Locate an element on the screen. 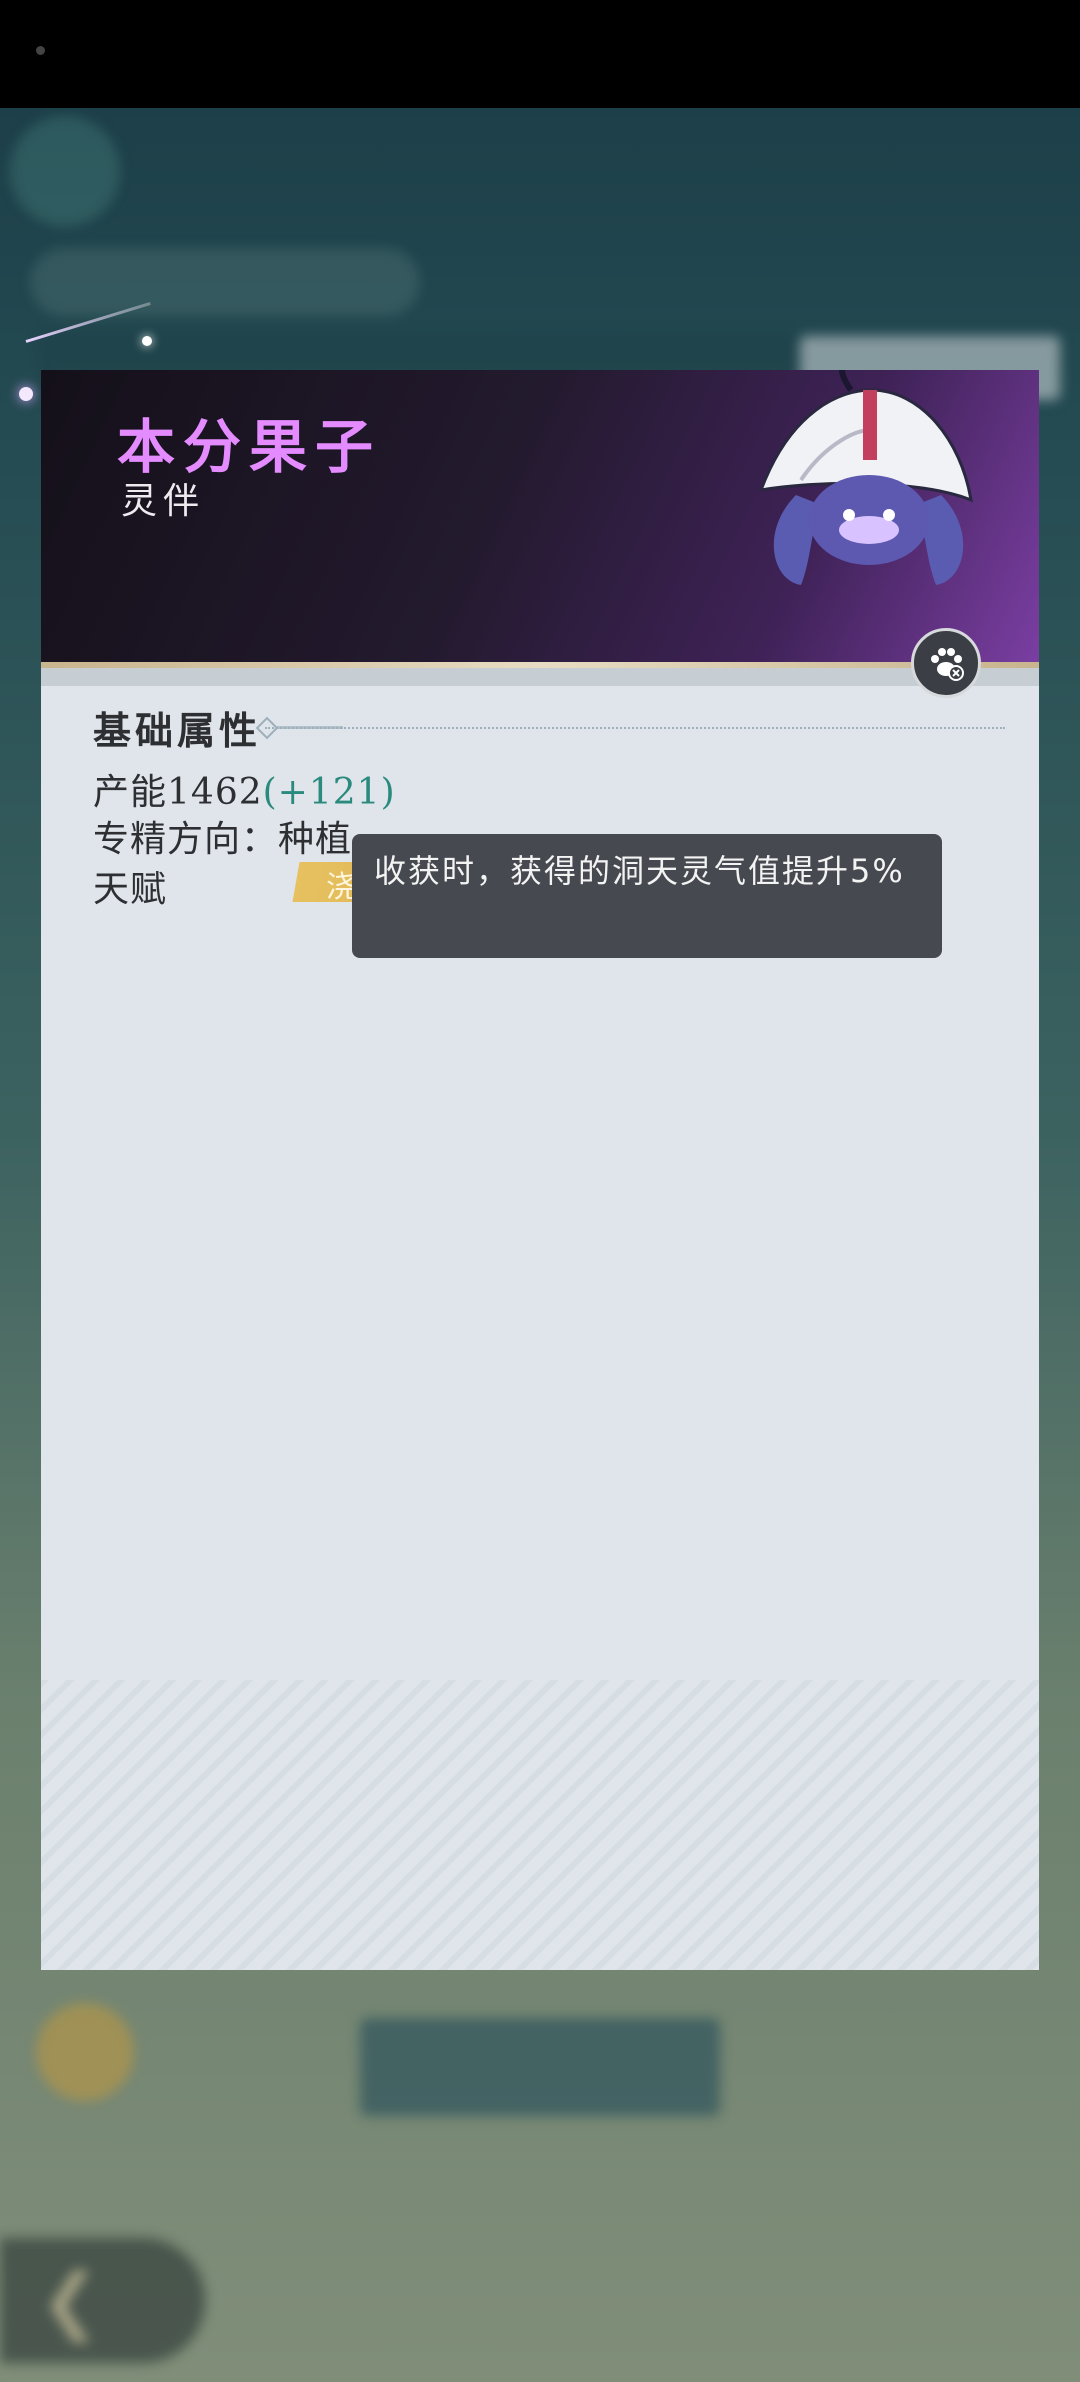 This screenshot has height=2382, width=1080. capacity-bonus: (+121) is located at coordinates (329, 792).